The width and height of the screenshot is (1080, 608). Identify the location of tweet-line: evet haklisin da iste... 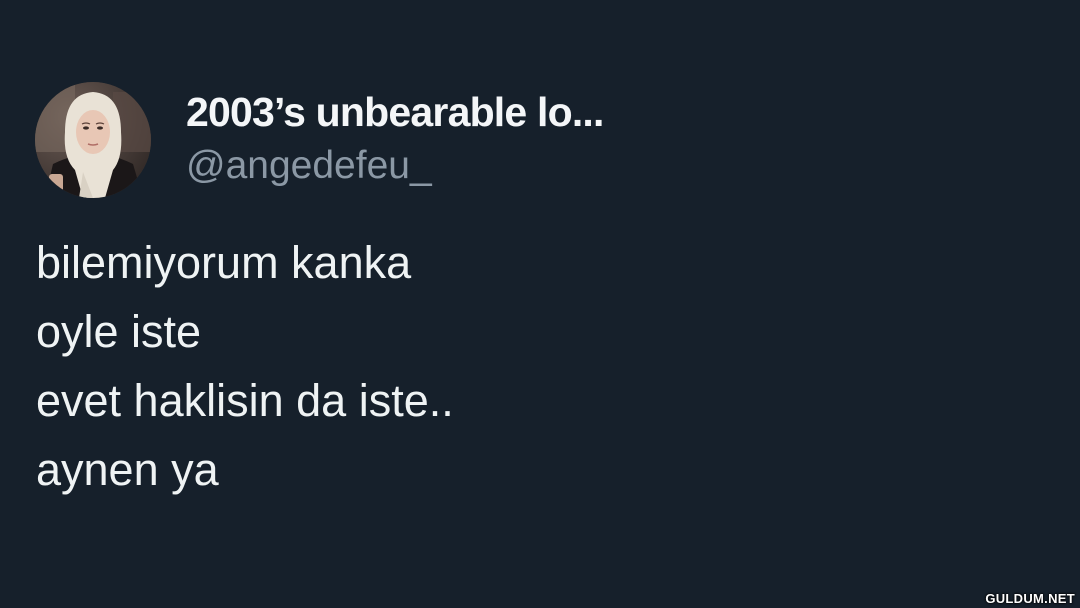
(245, 400).